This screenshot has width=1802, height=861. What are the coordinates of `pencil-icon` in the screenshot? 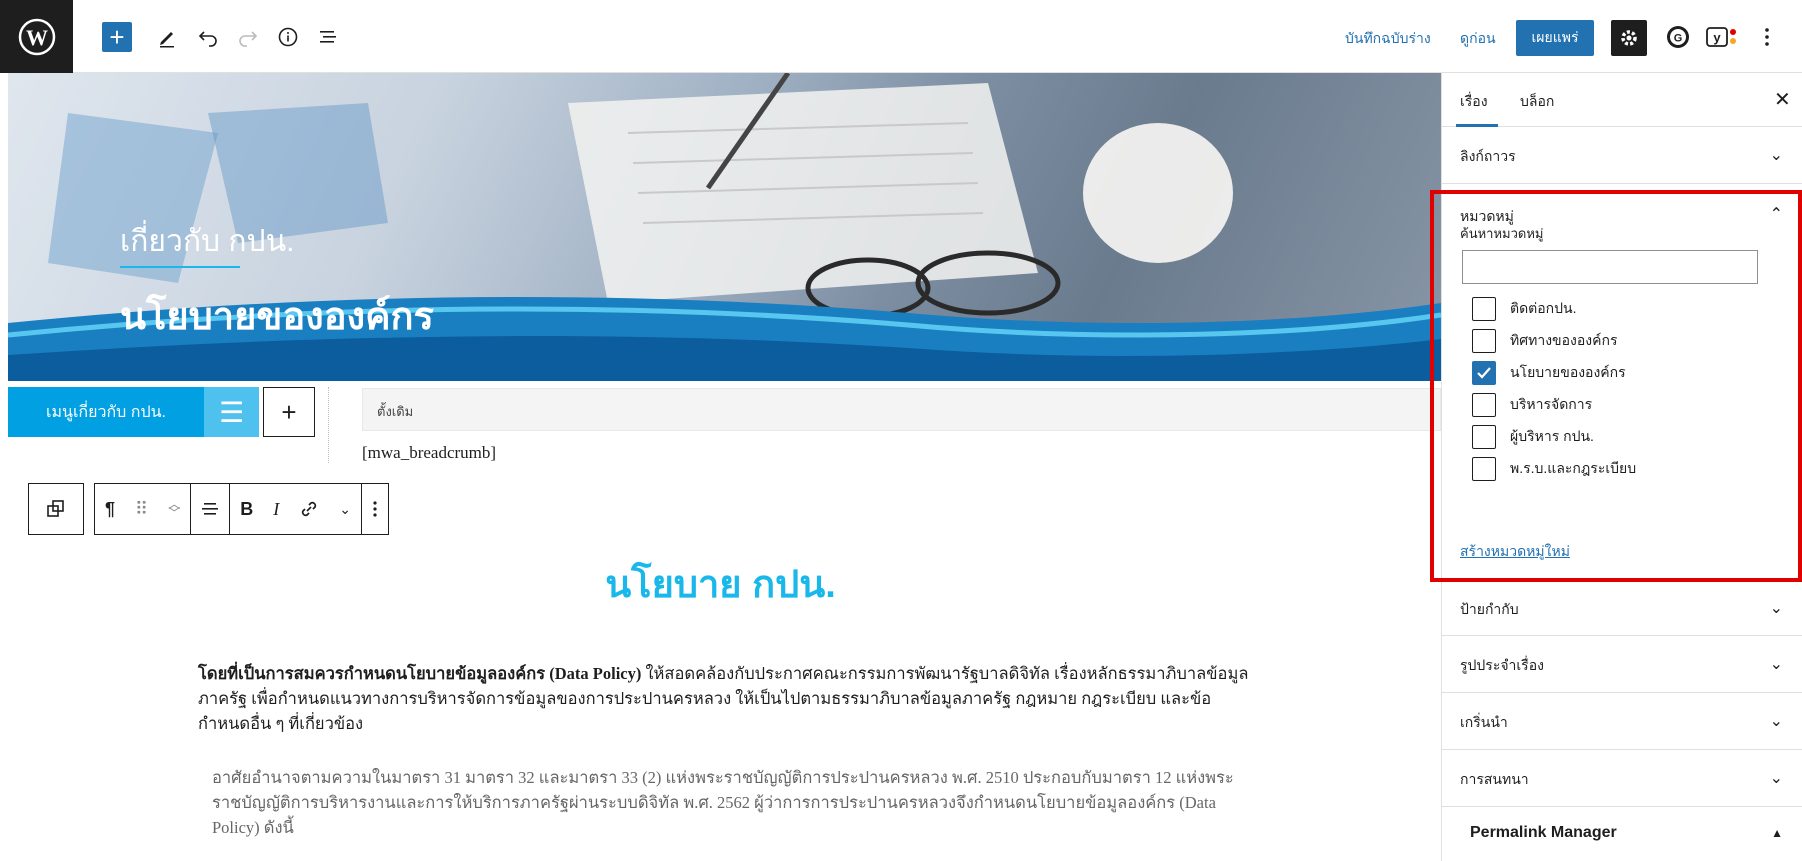 It's located at (168, 37).